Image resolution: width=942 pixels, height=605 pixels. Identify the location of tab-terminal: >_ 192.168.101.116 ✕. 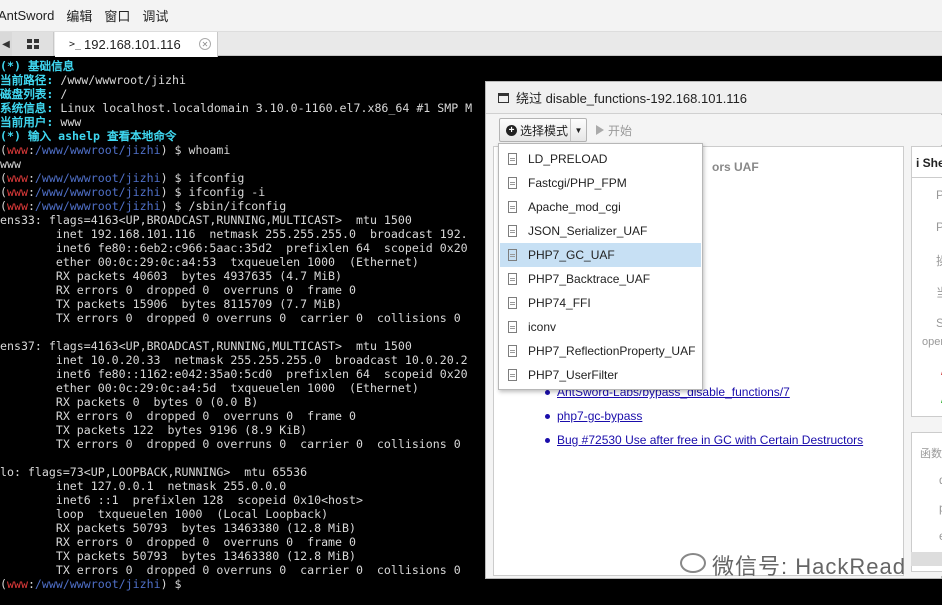
(136, 44).